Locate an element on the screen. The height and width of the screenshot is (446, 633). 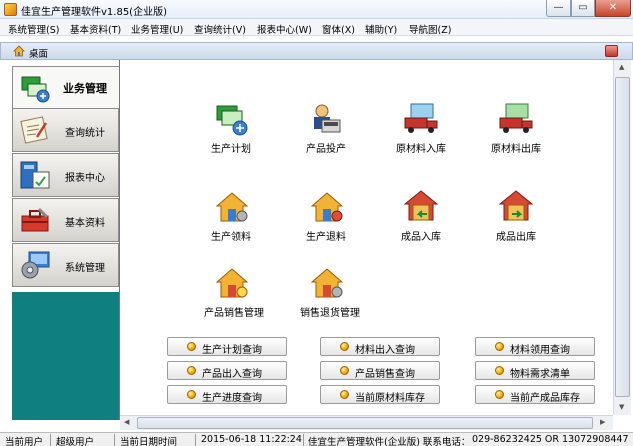
warehouse-out-icon is located at coordinates (516, 206).